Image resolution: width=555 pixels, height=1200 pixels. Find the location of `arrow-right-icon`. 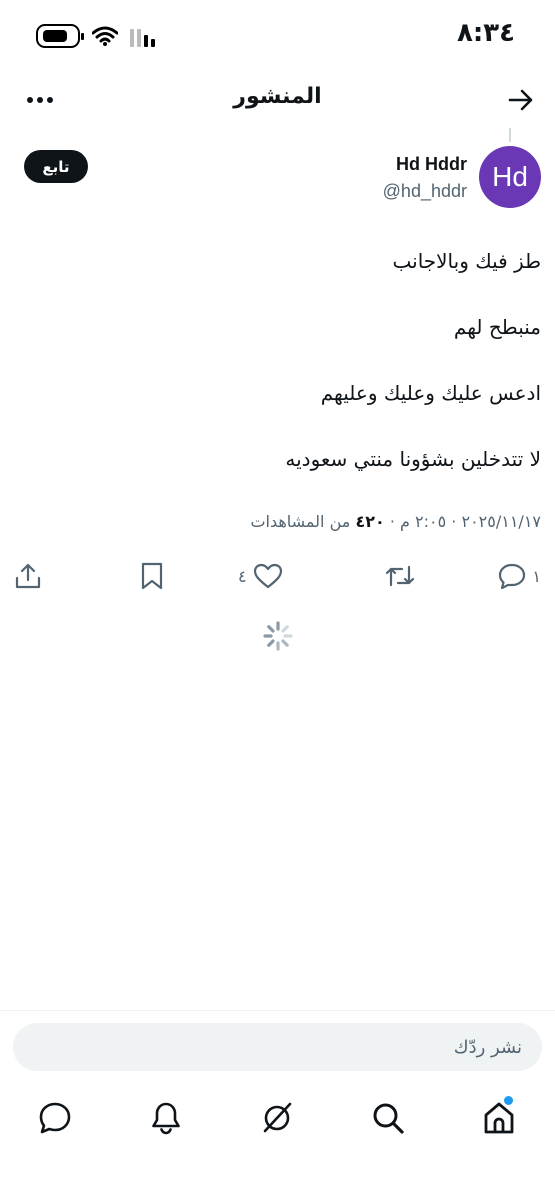

arrow-right-icon is located at coordinates (520, 100).